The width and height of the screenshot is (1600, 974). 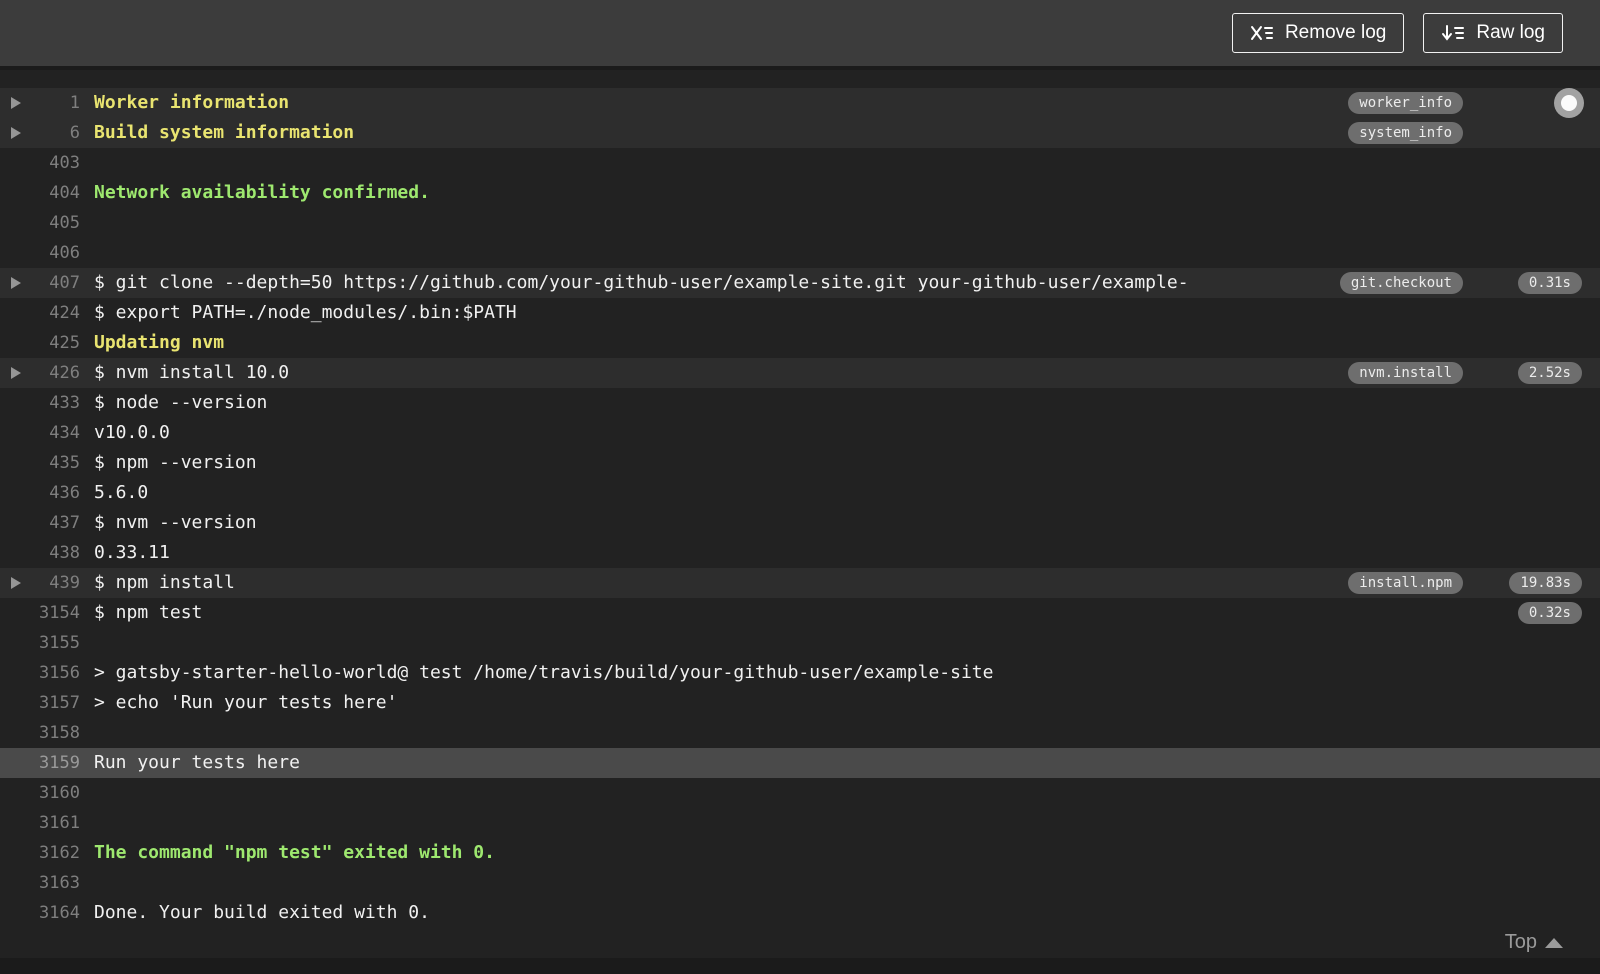 I want to click on fold-tag-badge: git.checkout, so click(x=1401, y=283).